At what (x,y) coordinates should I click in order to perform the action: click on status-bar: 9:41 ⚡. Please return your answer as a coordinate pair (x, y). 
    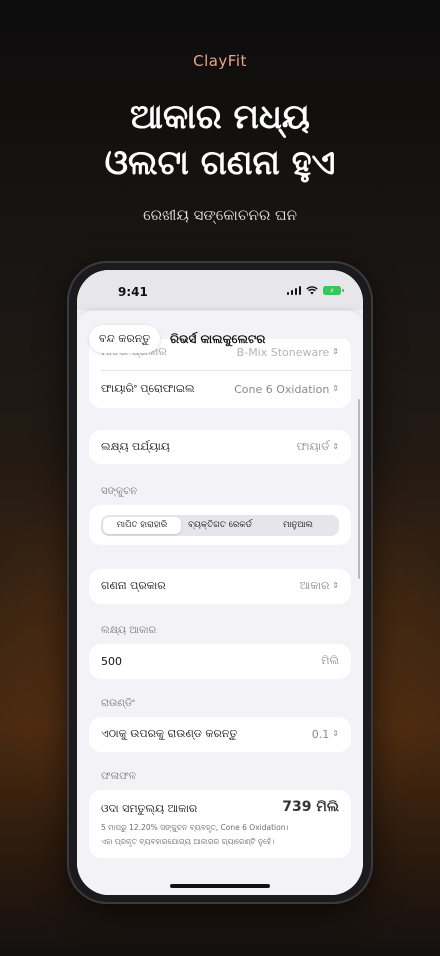
    Looking at the image, I should click on (220, 290).